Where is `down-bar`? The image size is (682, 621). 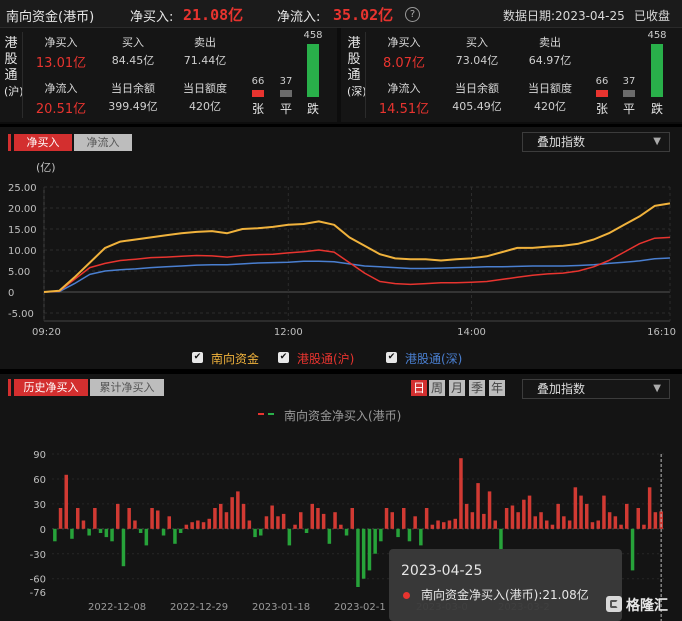 down-bar is located at coordinates (657, 70).